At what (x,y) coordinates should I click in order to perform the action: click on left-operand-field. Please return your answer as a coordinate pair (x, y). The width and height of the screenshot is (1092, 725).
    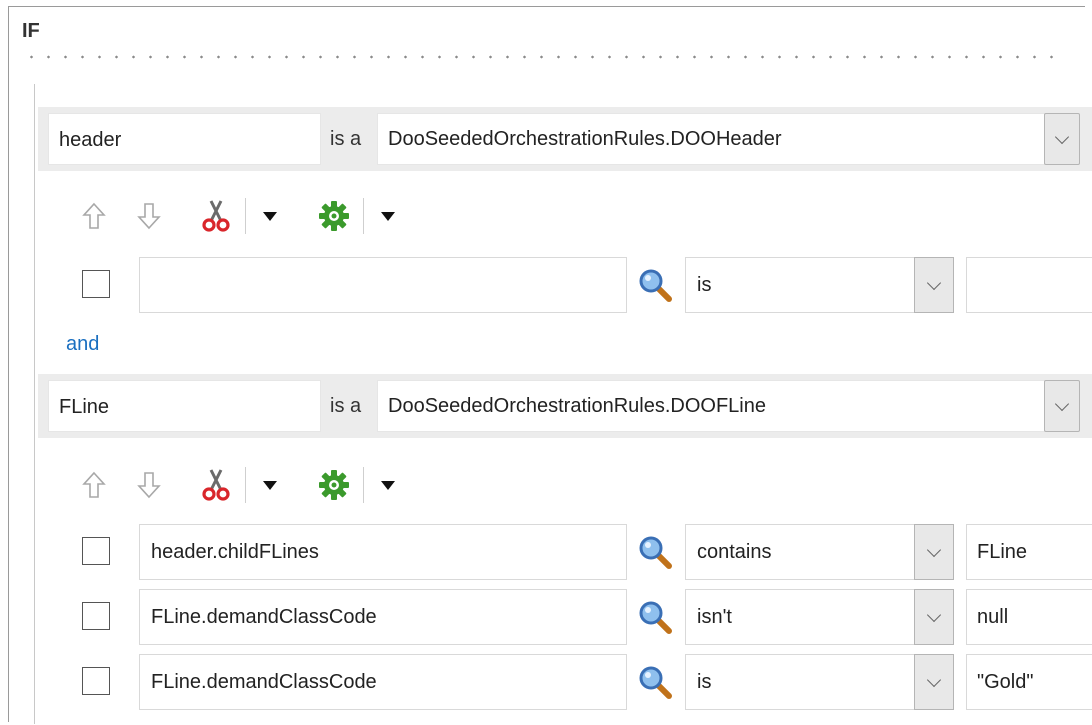
    Looking at the image, I should click on (383, 285).